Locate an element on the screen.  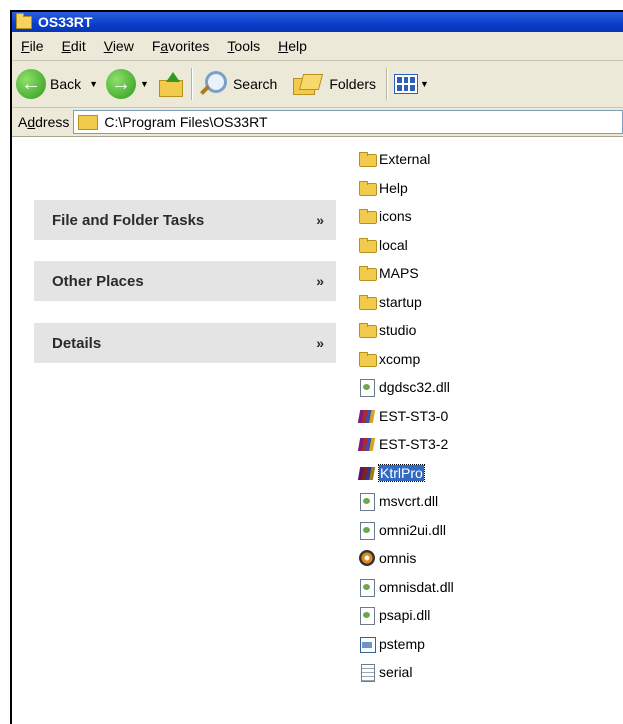
address-value: C:\Program Files\OS33RT is located at coordinates (186, 122).